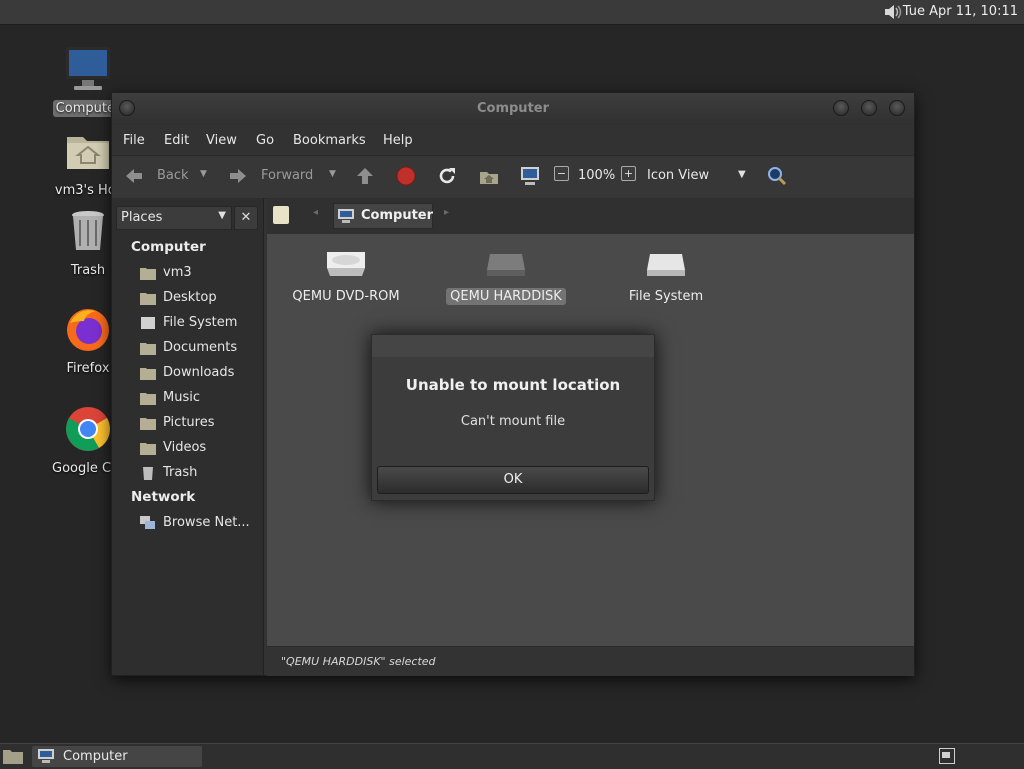 This screenshot has width=1024, height=769. I want to click on home-icon, so click(489, 176).